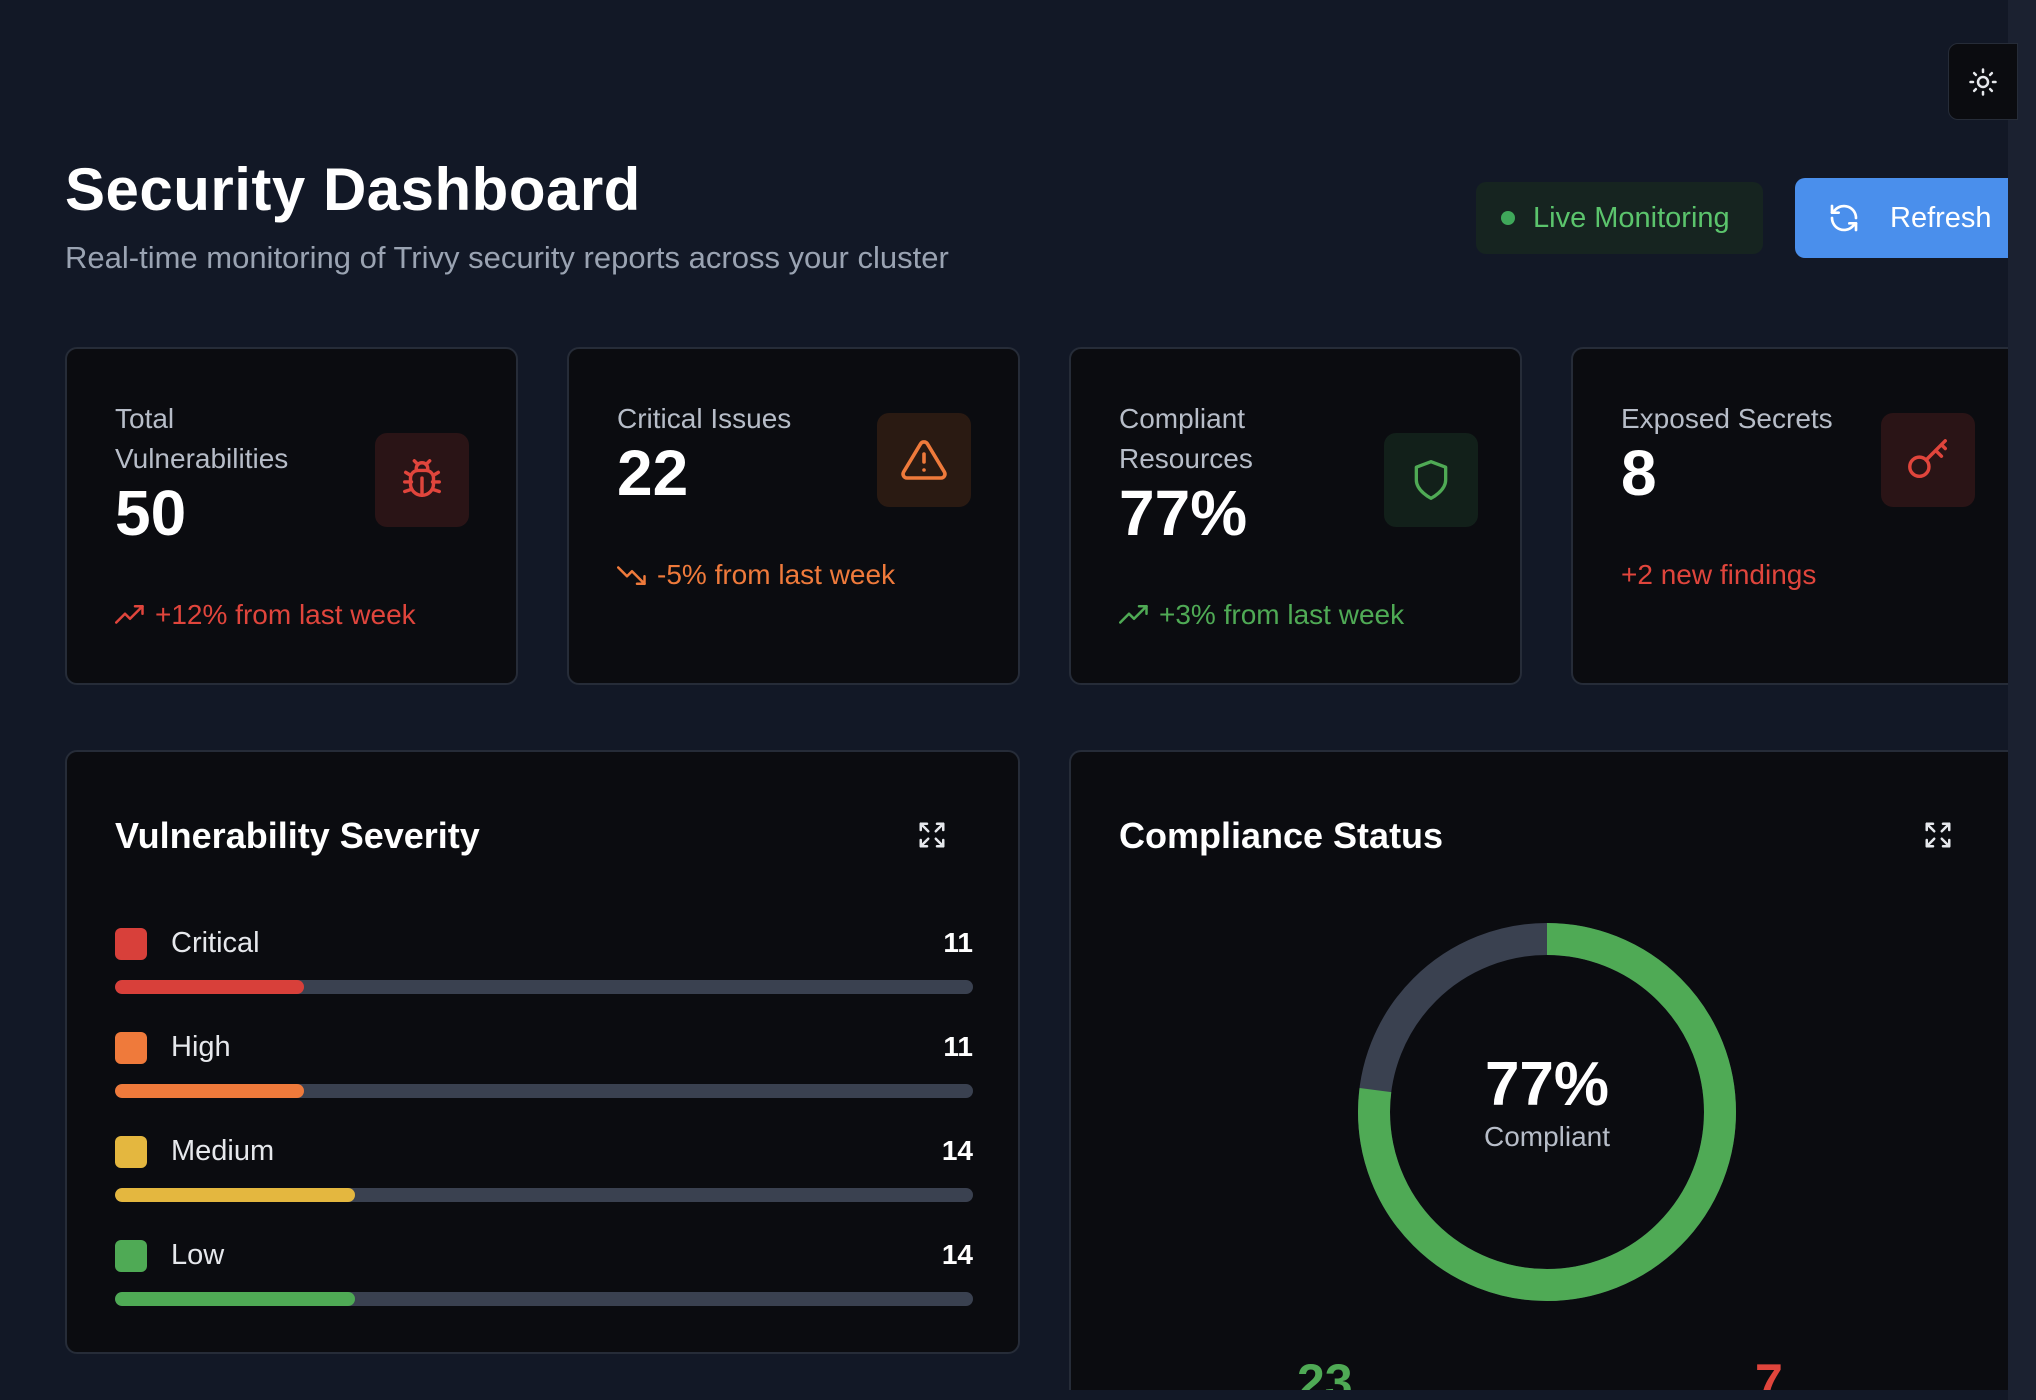 The image size is (2036, 1400). I want to click on noncompliant-count: 7, so click(1769, 1372).